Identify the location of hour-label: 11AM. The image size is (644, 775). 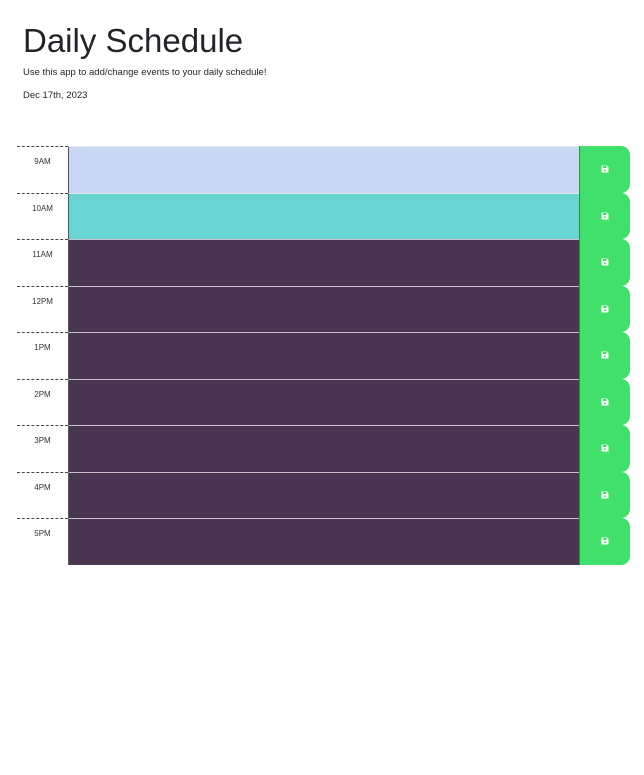
(42, 262).